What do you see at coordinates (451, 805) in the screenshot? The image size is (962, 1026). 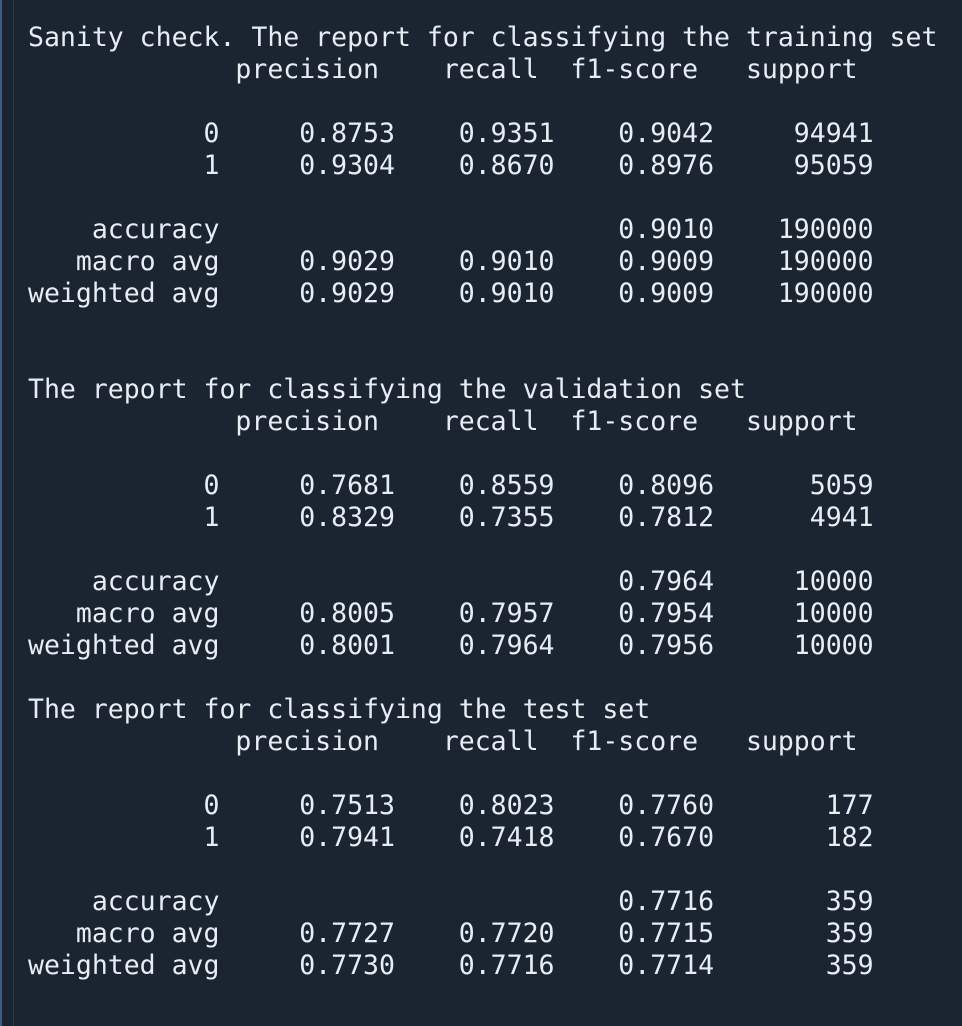 I see `output-line-test-class-0: 0 0.7513 0.8023 0.7760 177` at bounding box center [451, 805].